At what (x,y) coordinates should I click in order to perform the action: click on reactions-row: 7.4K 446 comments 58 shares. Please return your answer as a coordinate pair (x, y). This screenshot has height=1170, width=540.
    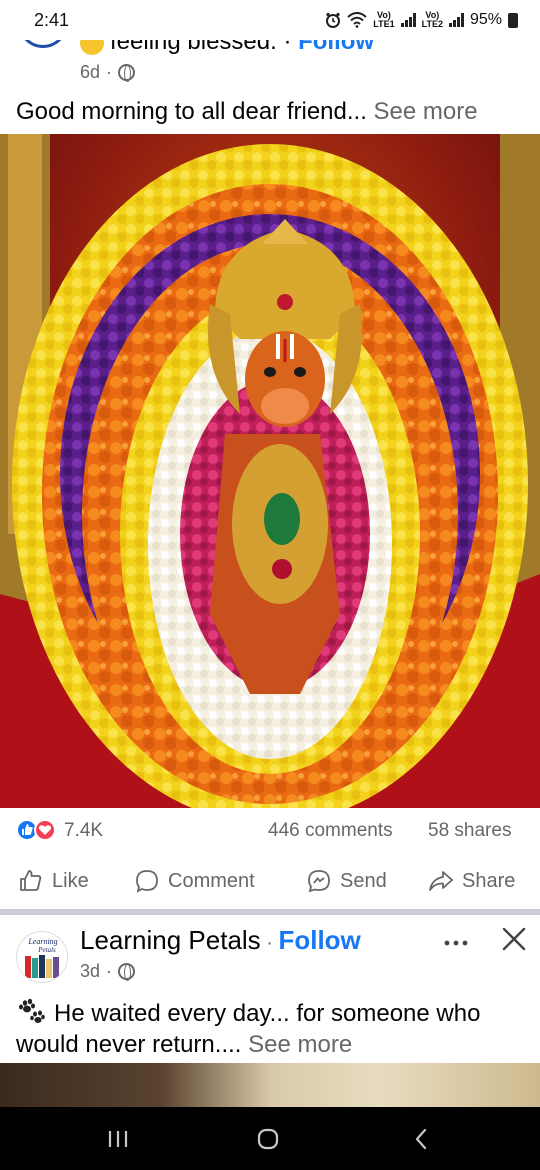
    Looking at the image, I should click on (270, 831).